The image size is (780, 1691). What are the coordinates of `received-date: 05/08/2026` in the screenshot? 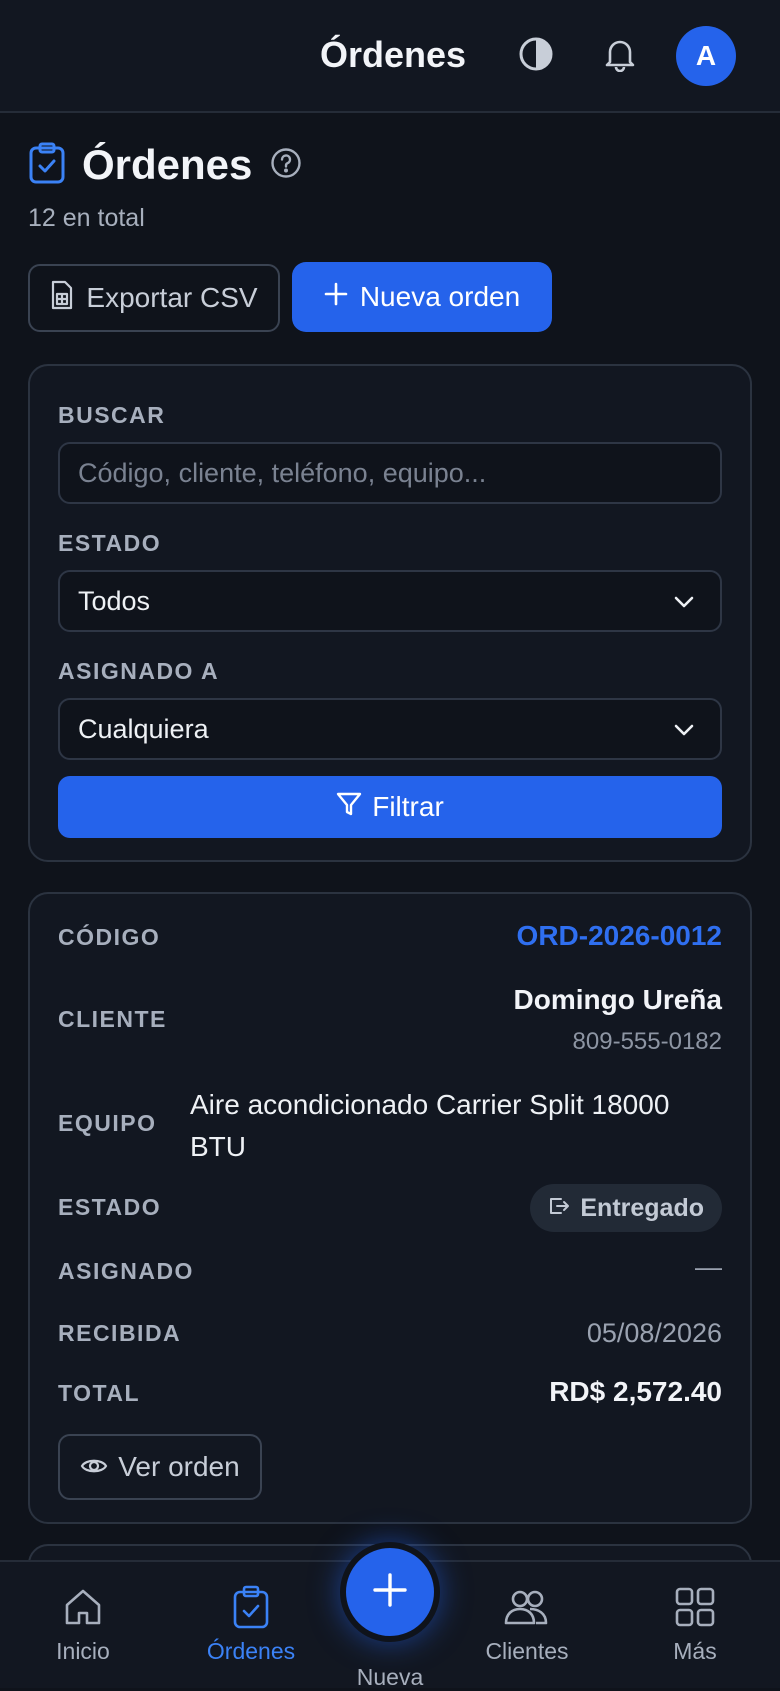 It's located at (654, 1333).